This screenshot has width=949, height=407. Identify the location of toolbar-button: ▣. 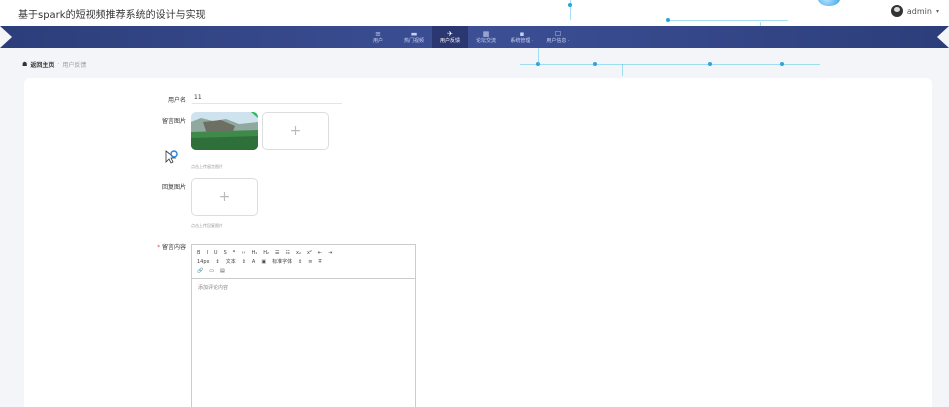
(263, 262).